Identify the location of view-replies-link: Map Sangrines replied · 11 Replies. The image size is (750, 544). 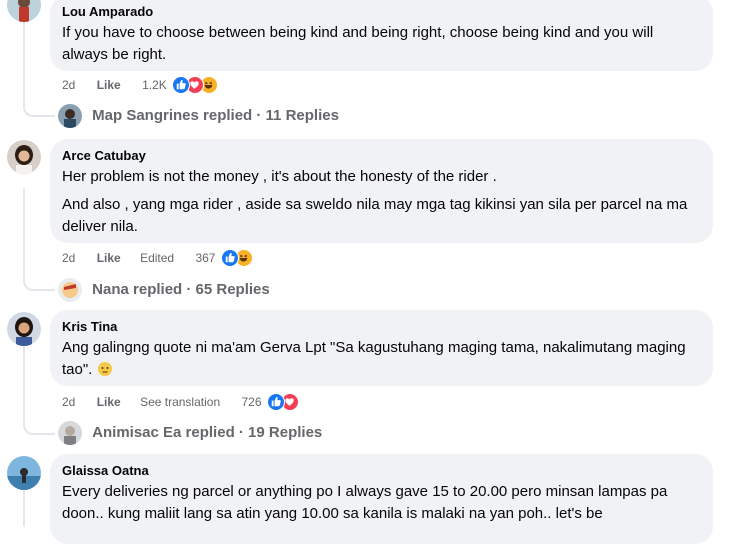
(198, 116).